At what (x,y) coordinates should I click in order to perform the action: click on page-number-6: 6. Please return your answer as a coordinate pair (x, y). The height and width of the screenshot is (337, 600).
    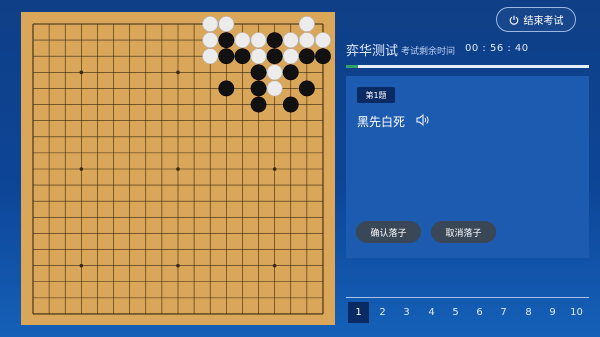
    Looking at the image, I should click on (479, 312).